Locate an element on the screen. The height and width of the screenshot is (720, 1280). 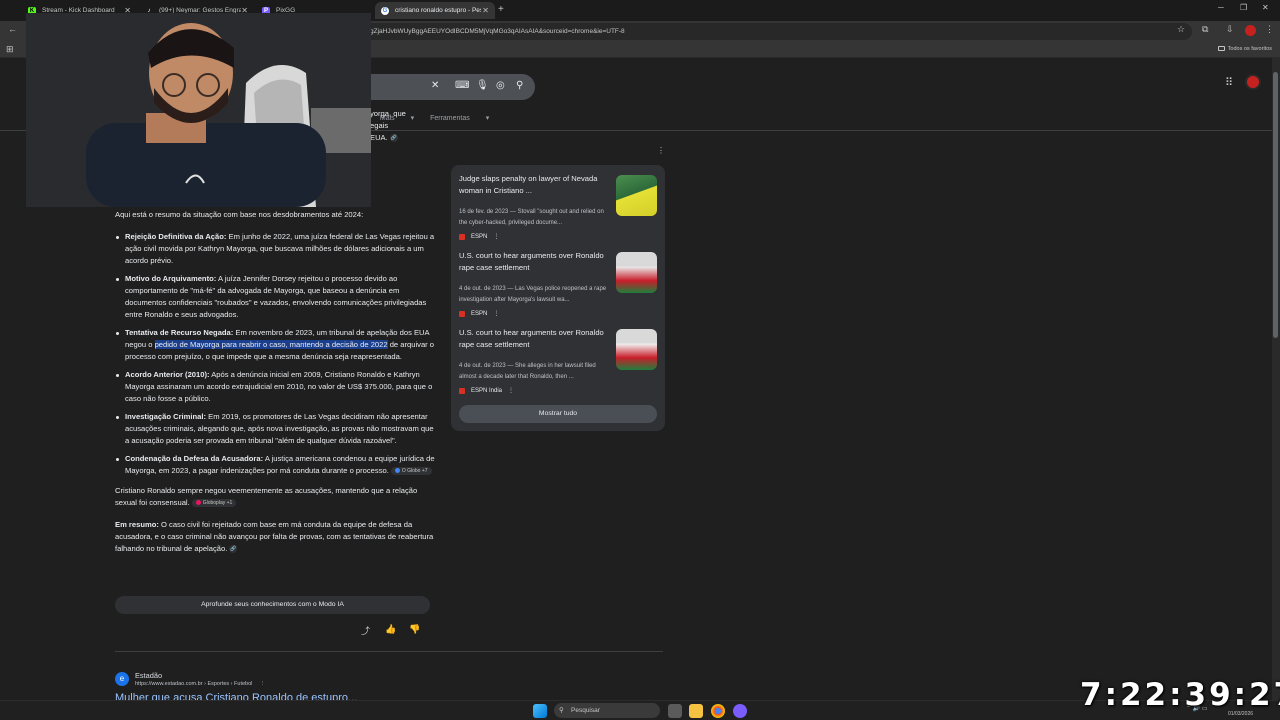
close-icon: ✕ is located at coordinates (485, 10).